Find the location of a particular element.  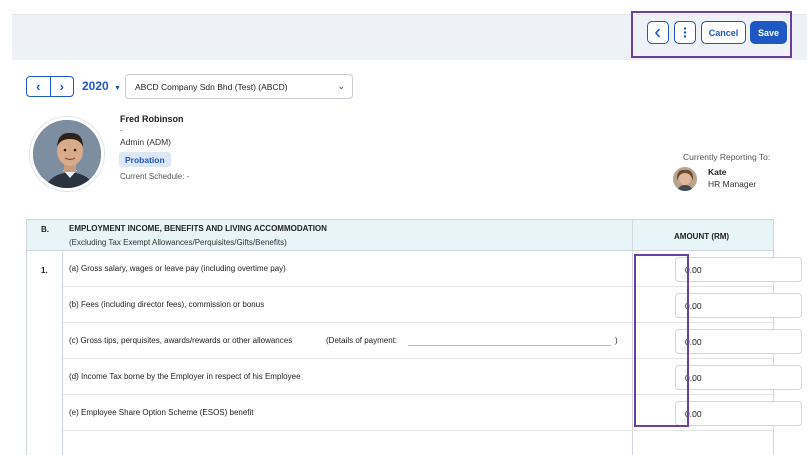

payment-details-input is located at coordinates (509, 345).